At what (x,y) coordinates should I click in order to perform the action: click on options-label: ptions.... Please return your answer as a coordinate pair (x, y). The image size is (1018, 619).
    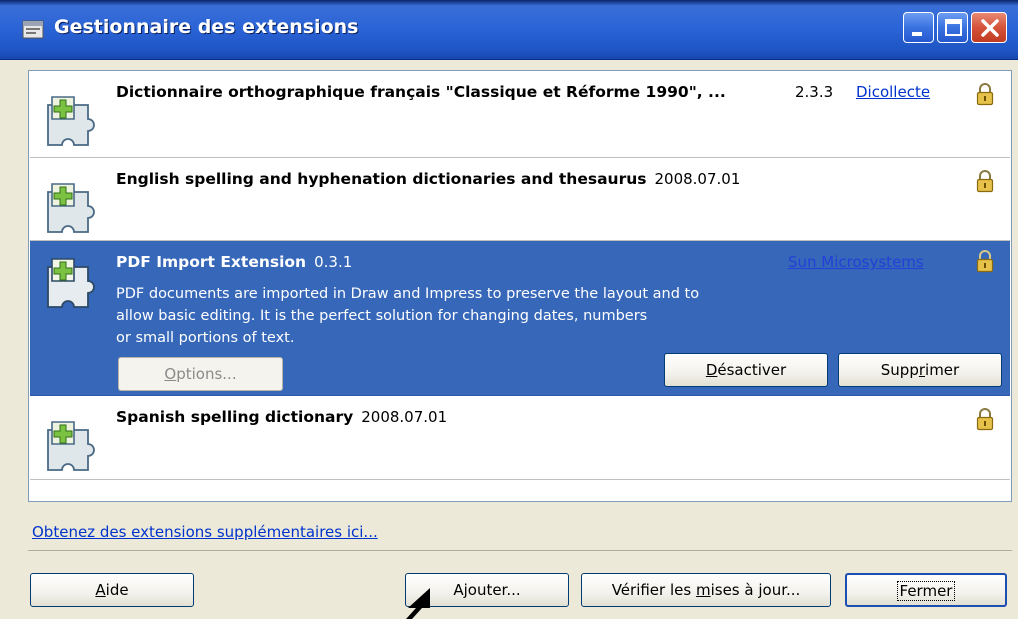
    Looking at the image, I should click on (206, 374).